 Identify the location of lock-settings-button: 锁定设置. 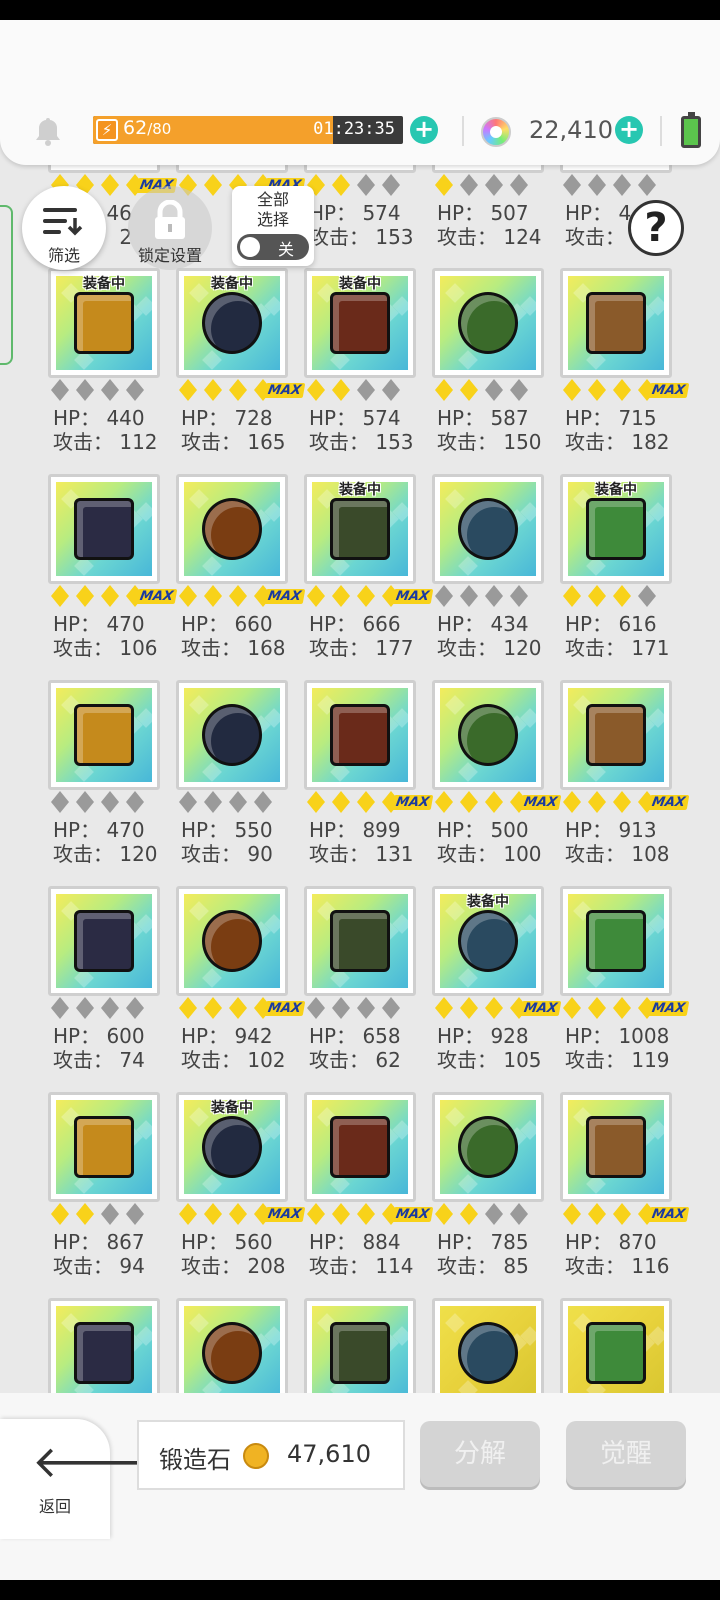
(170, 228).